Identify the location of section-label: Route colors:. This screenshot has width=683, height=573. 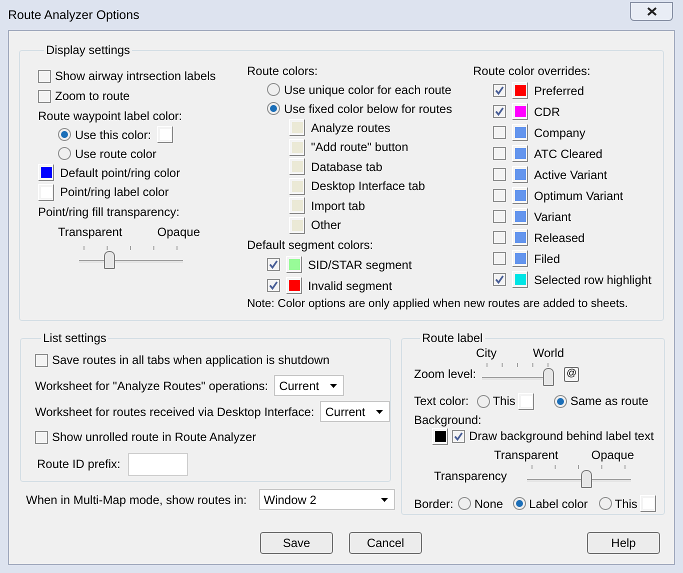
(283, 71).